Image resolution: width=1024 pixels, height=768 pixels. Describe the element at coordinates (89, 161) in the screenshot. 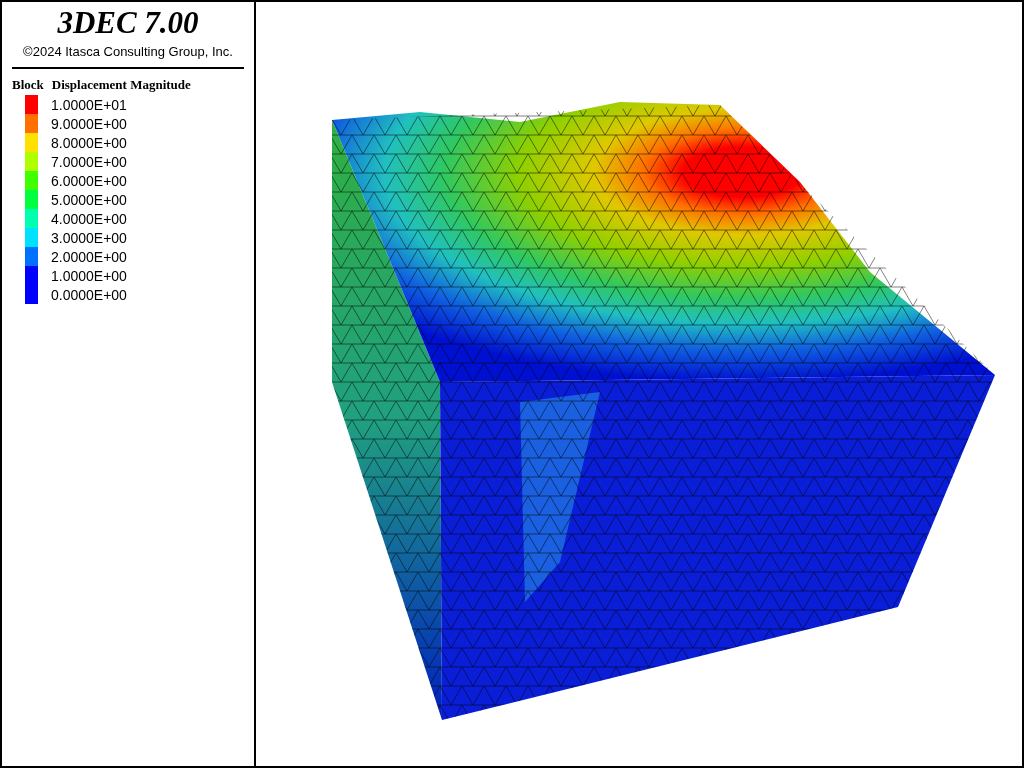

I see `legend-value: 7.0000E+00` at that location.